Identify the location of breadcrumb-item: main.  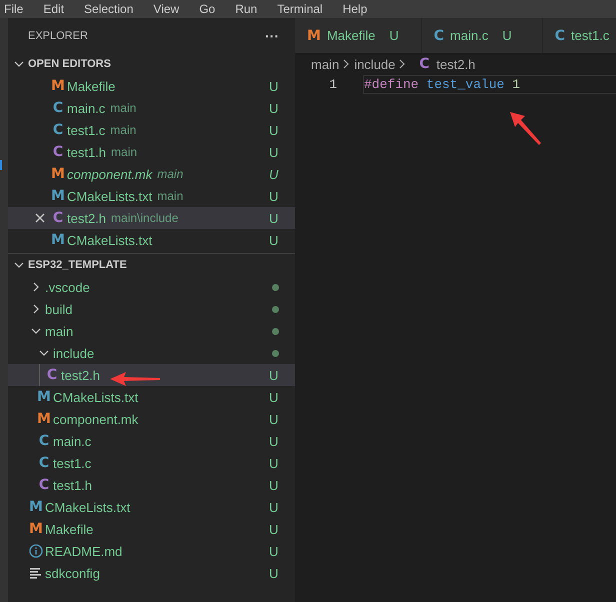
(325, 64).